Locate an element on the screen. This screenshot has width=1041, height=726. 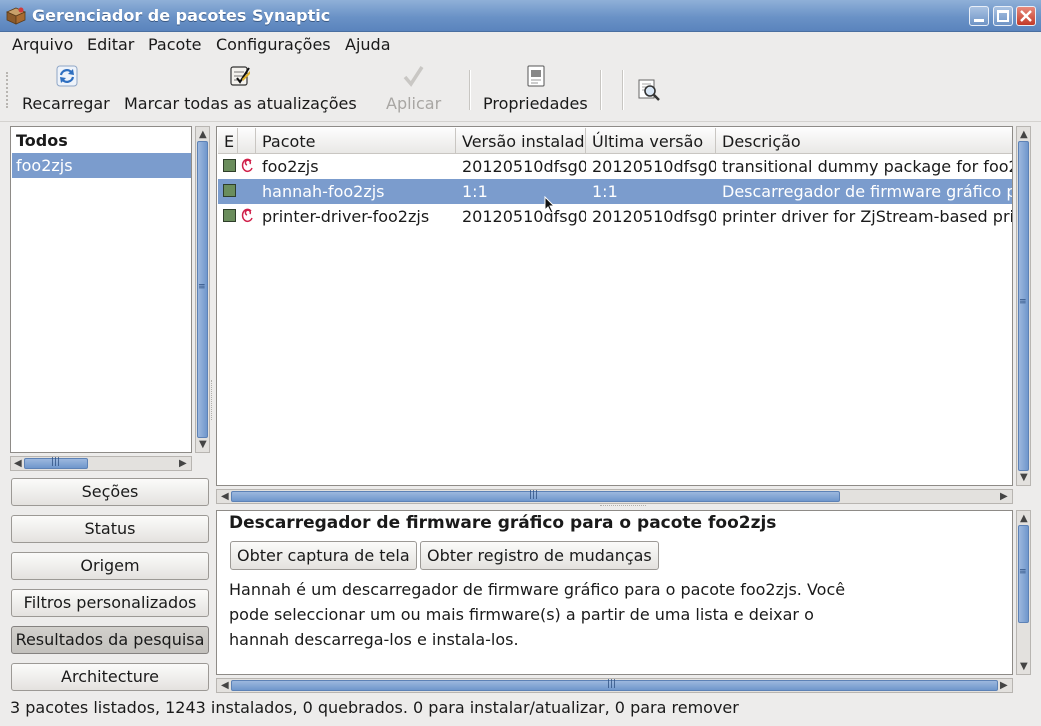
details-horizontal-scrollbar: ◀ ||| ▶ is located at coordinates (614, 685).